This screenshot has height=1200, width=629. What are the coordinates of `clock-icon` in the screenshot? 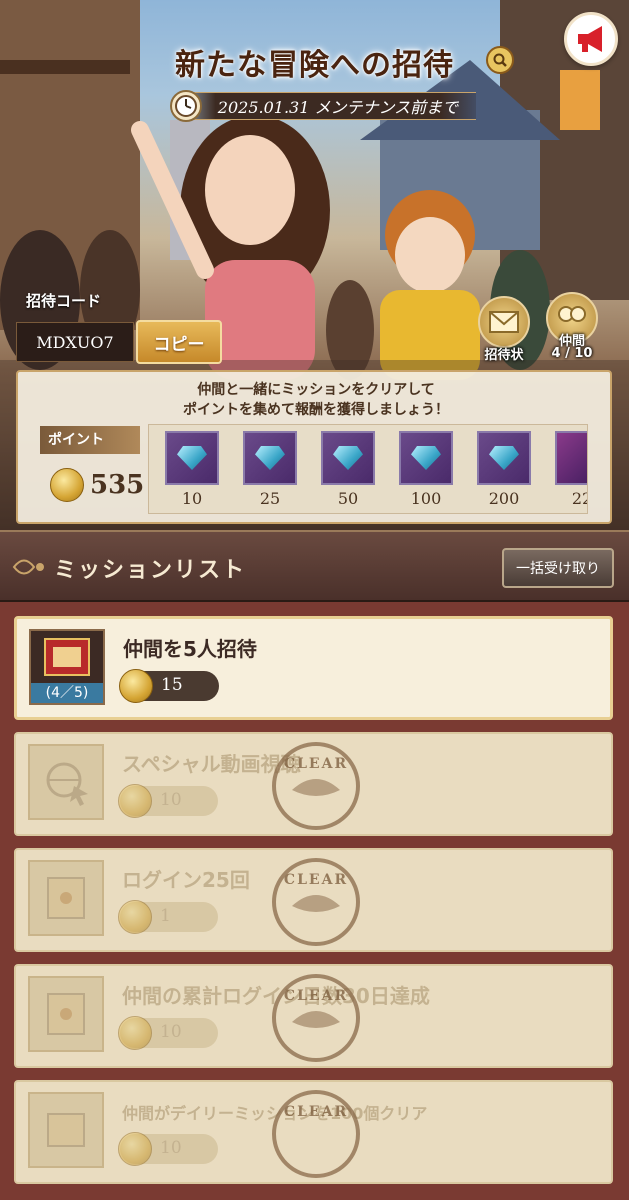 It's located at (186, 106).